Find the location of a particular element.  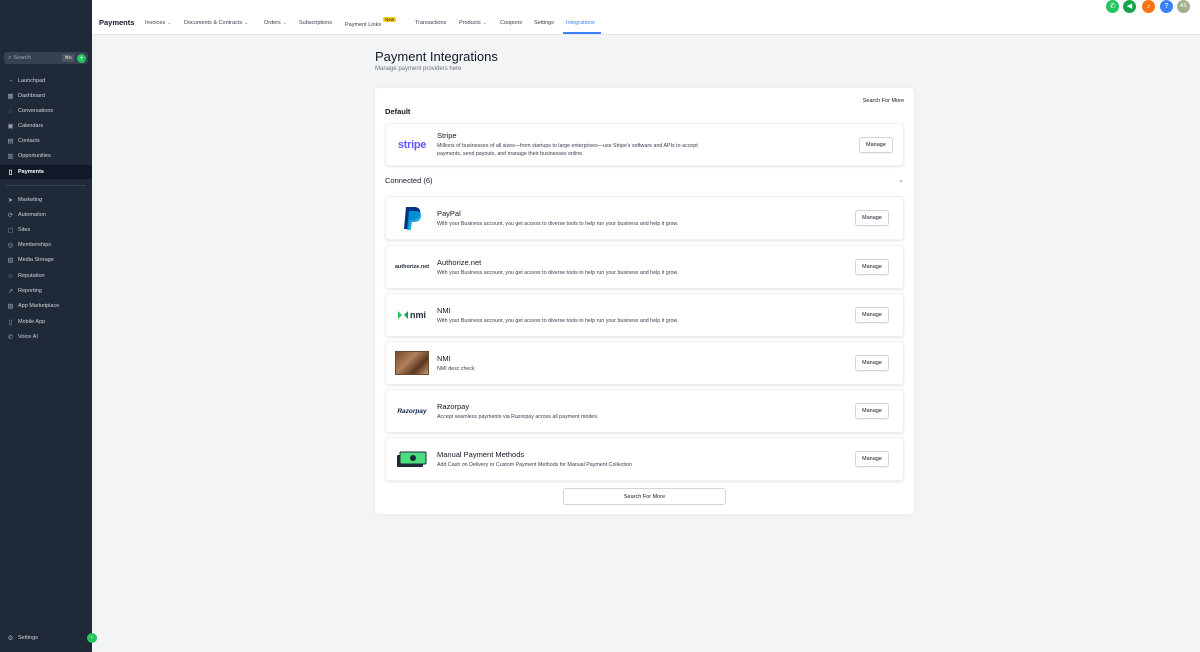

sidebar-item-sites: ▢ Sites is located at coordinates (46, 230).